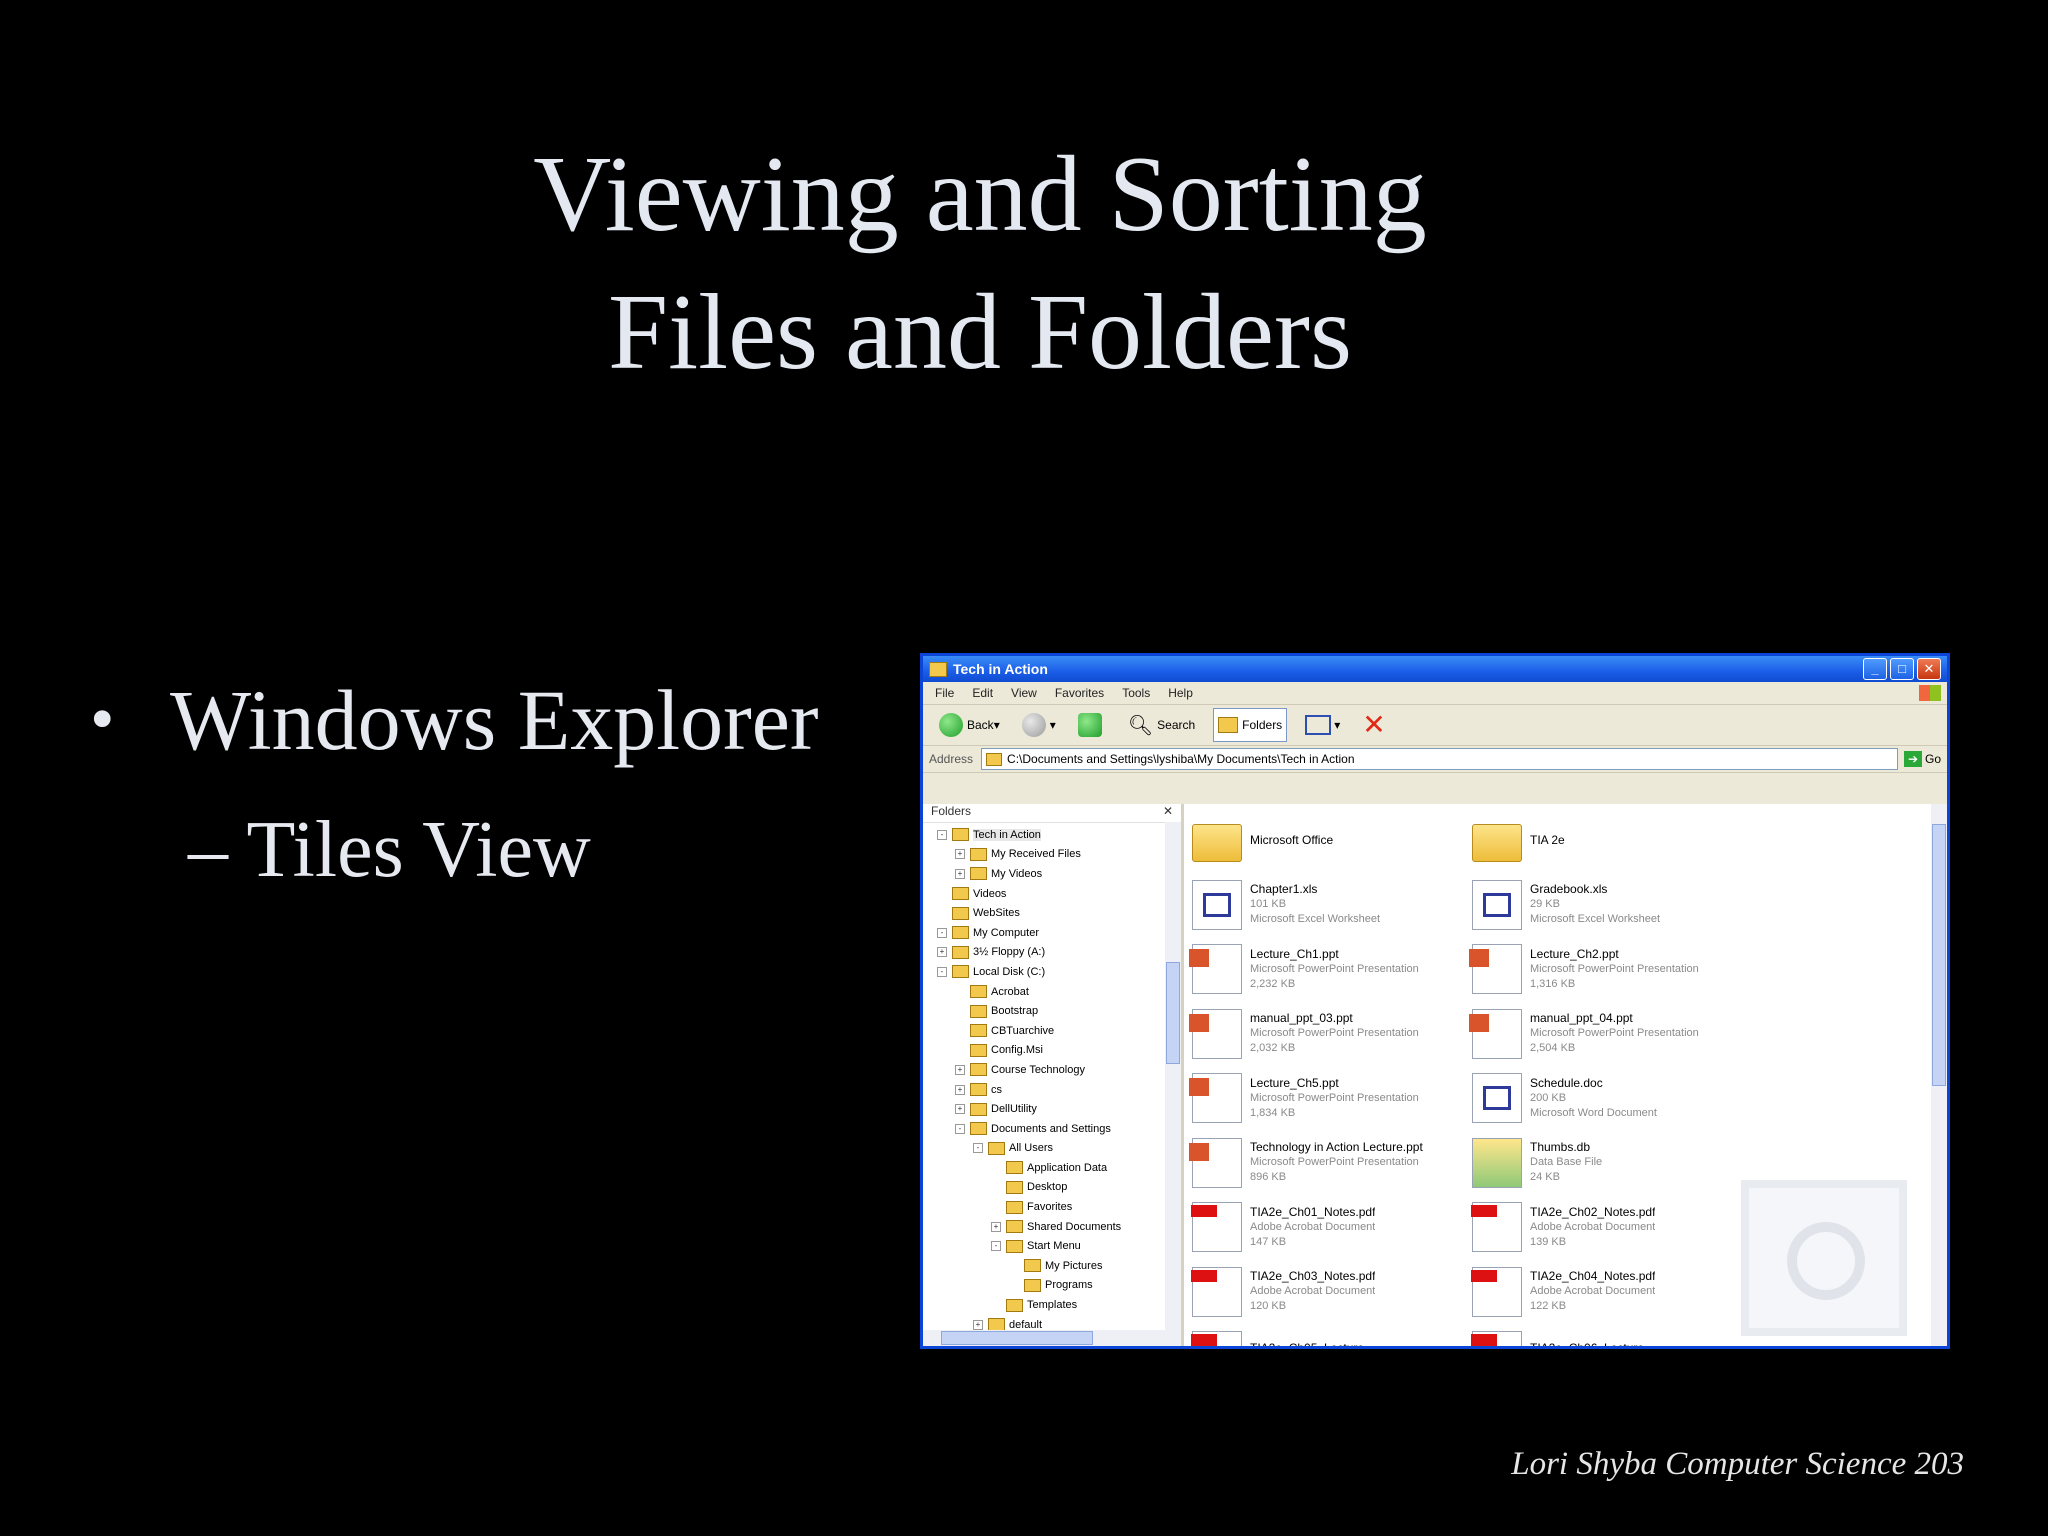 The image size is (2048, 1536). Describe the element at coordinates (1052, 1168) in the screenshot. I see `tree-item: Application Data` at that location.